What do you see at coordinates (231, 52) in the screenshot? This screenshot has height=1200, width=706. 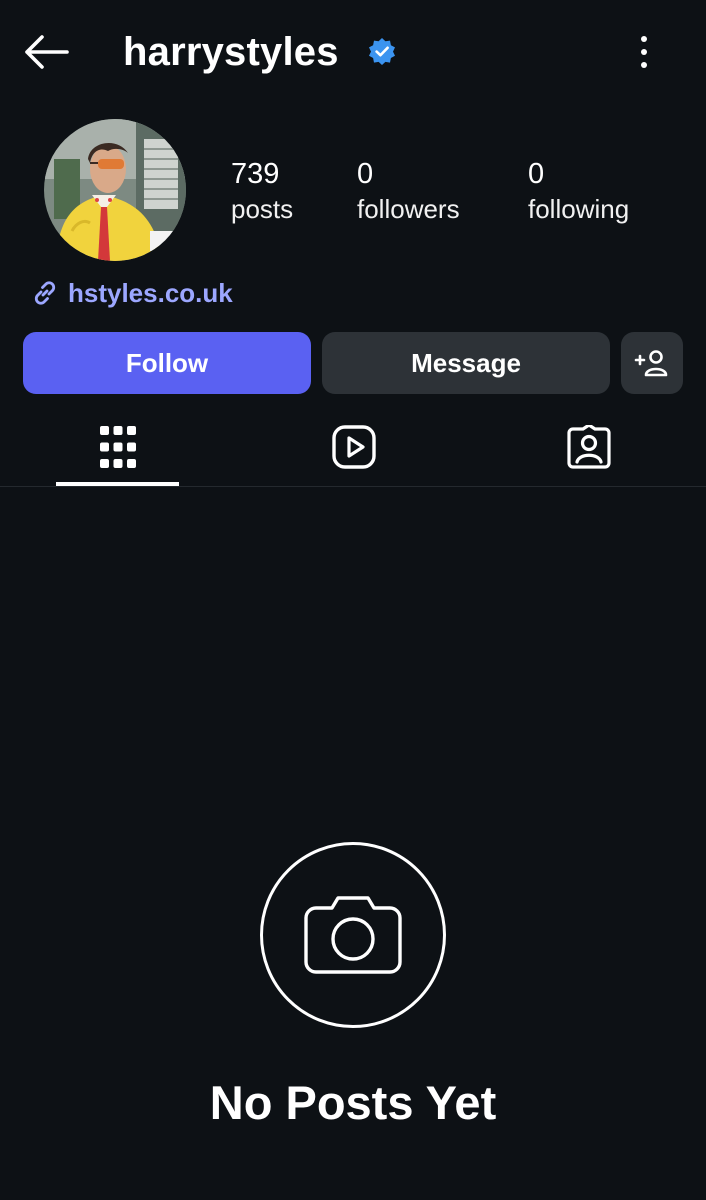 I see `profile-username: harrystyles` at bounding box center [231, 52].